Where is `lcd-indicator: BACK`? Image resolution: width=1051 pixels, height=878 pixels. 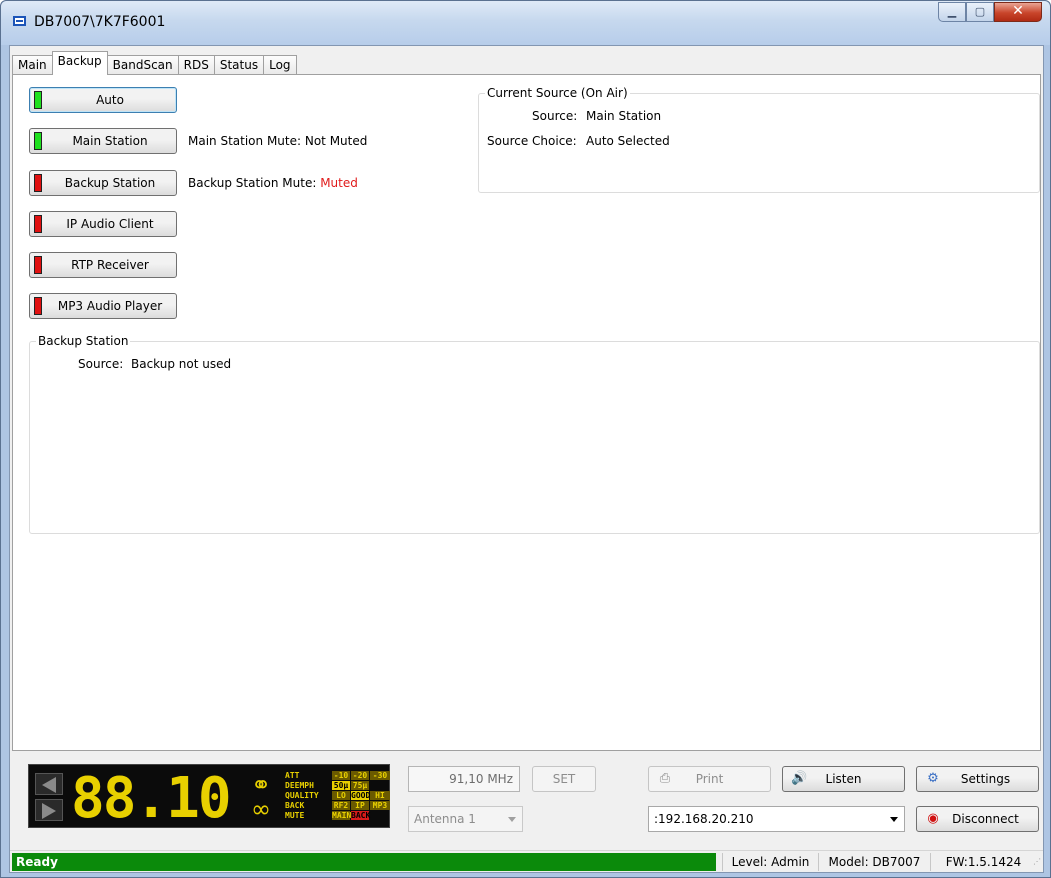 lcd-indicator: BACK is located at coordinates (361, 815).